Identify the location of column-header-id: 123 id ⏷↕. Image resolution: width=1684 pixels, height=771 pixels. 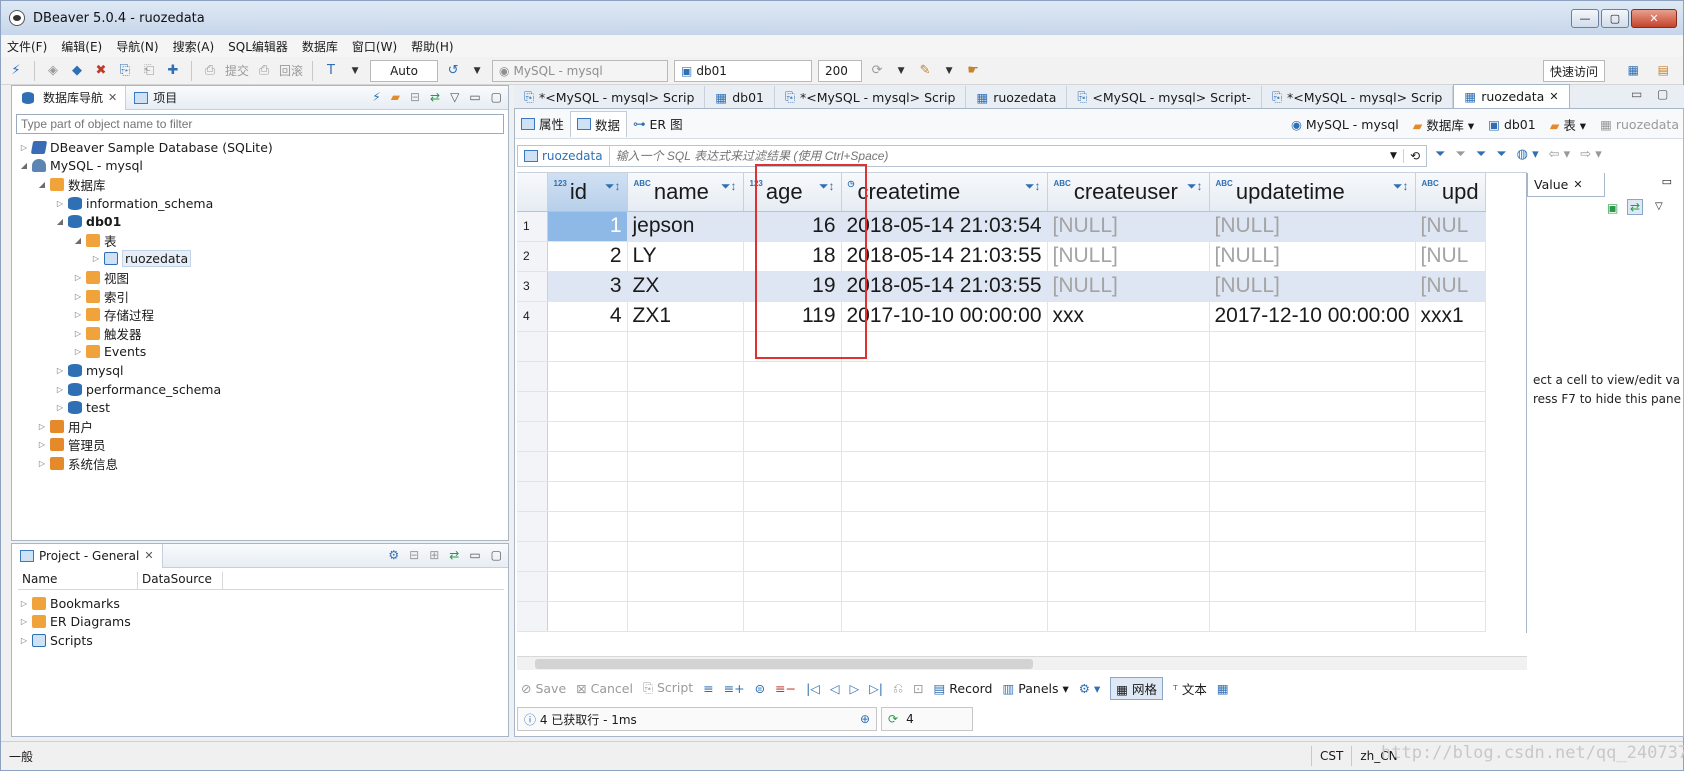
(587, 192).